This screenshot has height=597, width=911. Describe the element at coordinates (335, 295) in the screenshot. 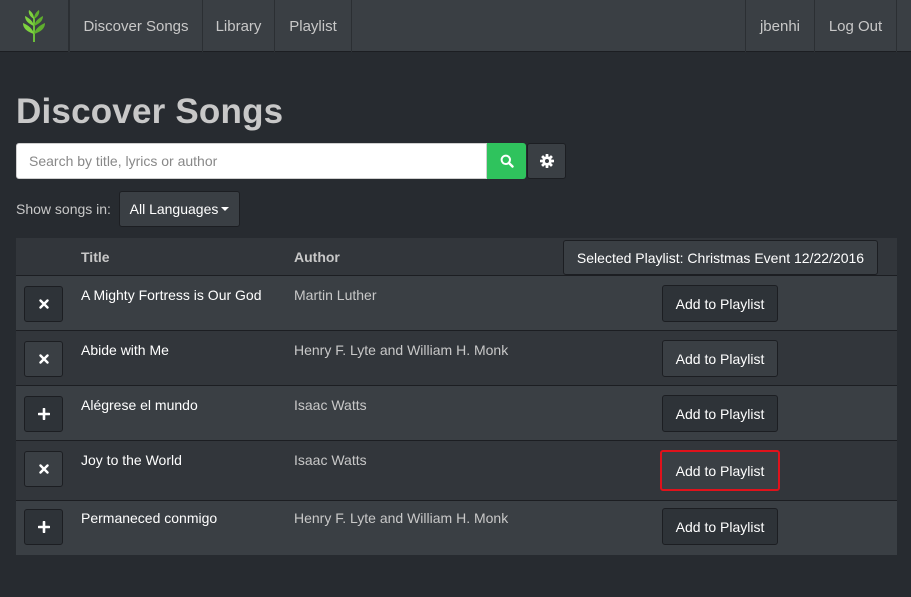

I see `song-author: Martin Luther` at that location.